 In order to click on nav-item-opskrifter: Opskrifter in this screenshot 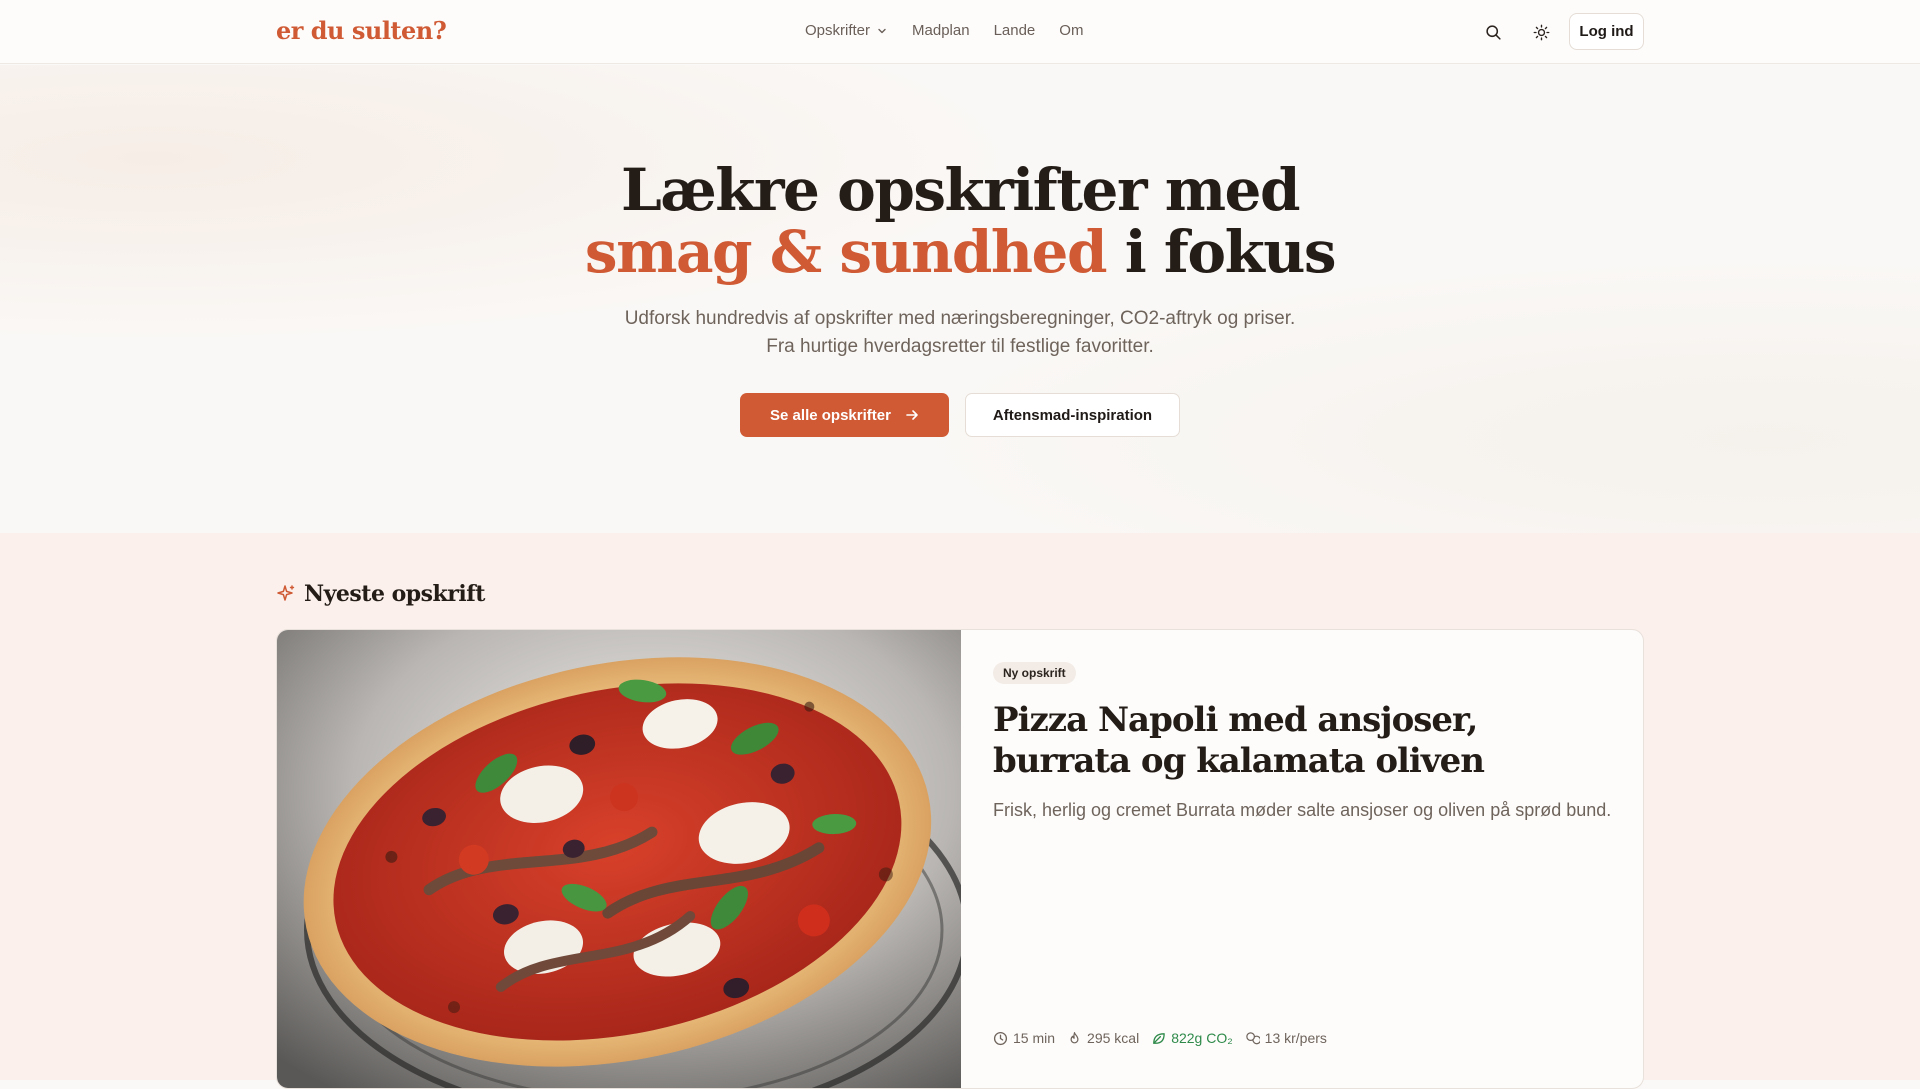, I will do `click(846, 30)`.